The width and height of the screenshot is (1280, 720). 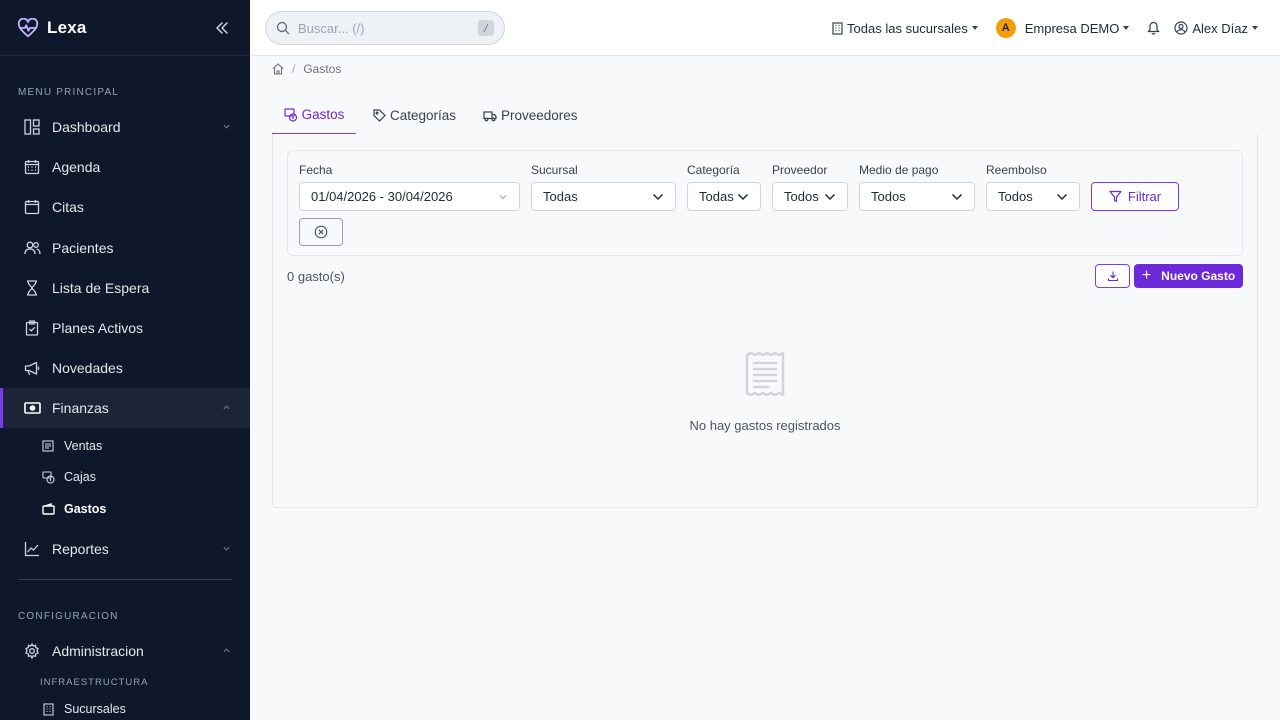 What do you see at coordinates (278, 69) in the screenshot?
I see `home-icon` at bounding box center [278, 69].